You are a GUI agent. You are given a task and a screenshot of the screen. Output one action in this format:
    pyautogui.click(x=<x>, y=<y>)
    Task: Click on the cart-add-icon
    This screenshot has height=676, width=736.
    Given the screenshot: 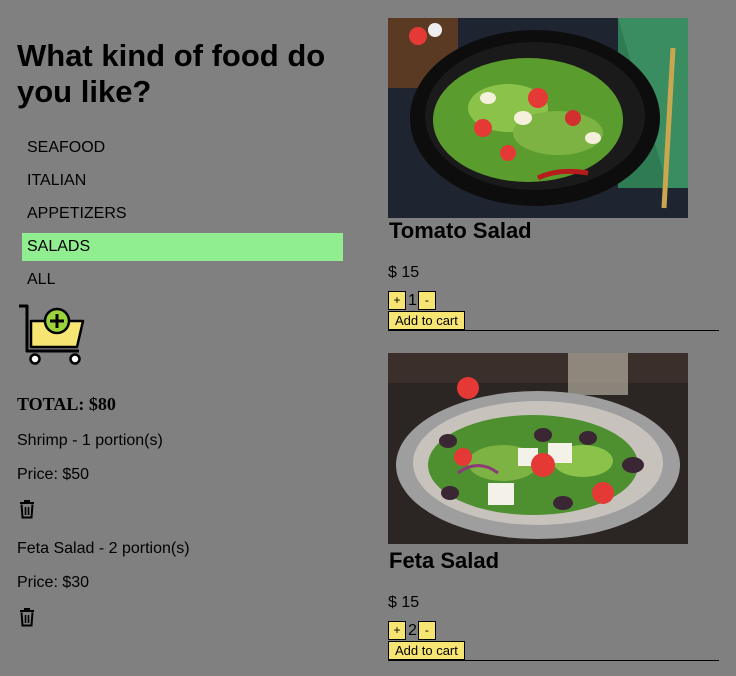 What is the action you would take?
    pyautogui.click(x=51, y=335)
    